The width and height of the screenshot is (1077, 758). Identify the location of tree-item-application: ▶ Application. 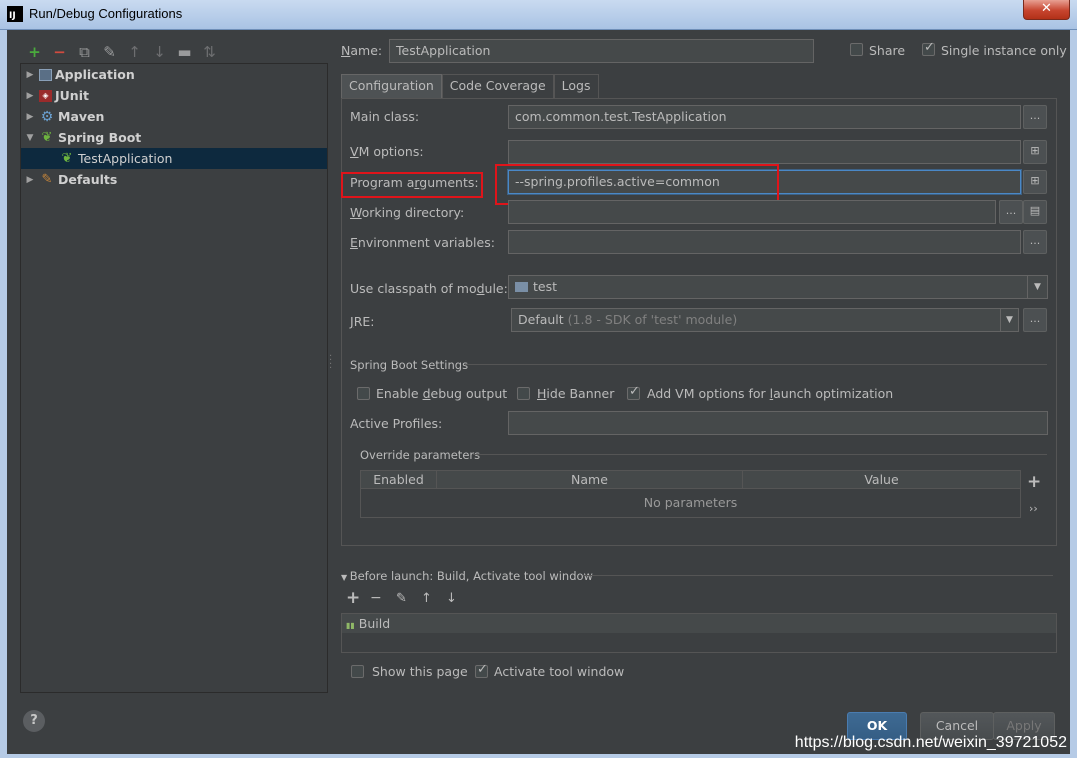
(174, 74).